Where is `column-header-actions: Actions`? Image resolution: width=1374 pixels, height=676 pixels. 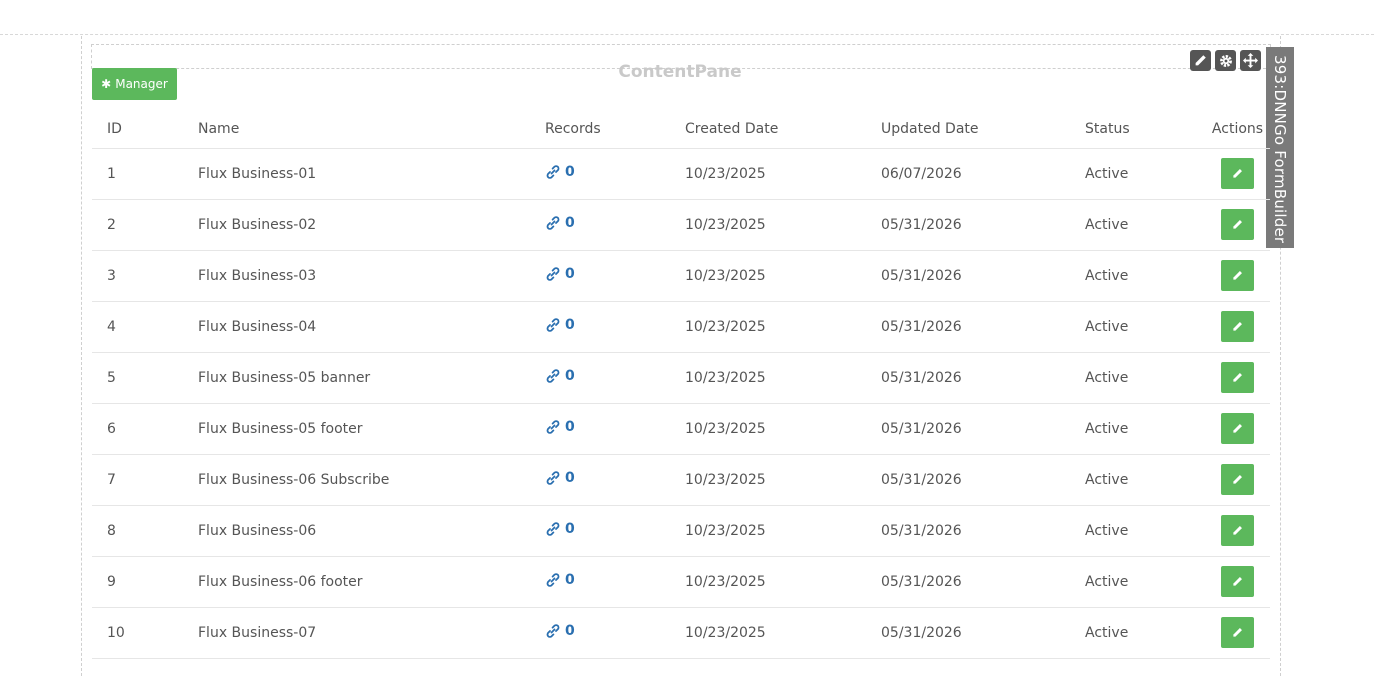
column-header-actions: Actions is located at coordinates (1237, 129).